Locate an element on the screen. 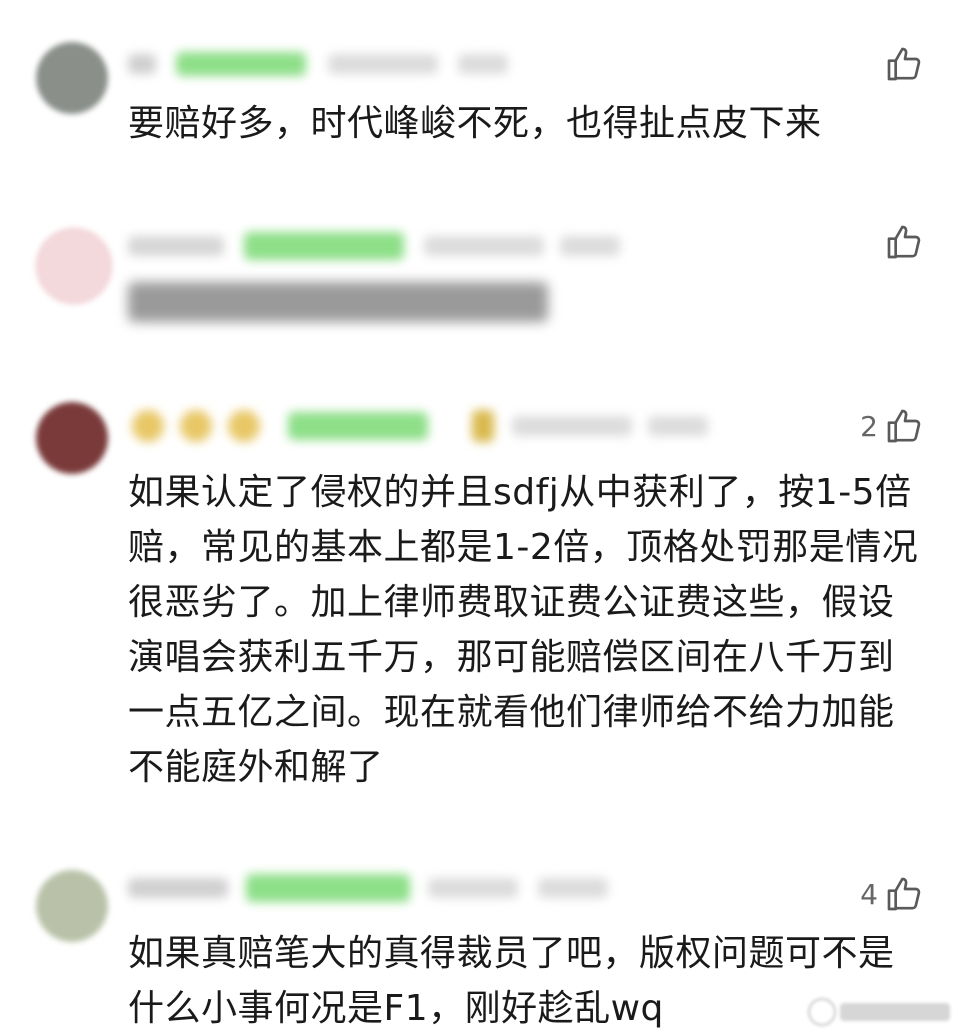 The image size is (960, 1036). watermark is located at coordinates (879, 1012).